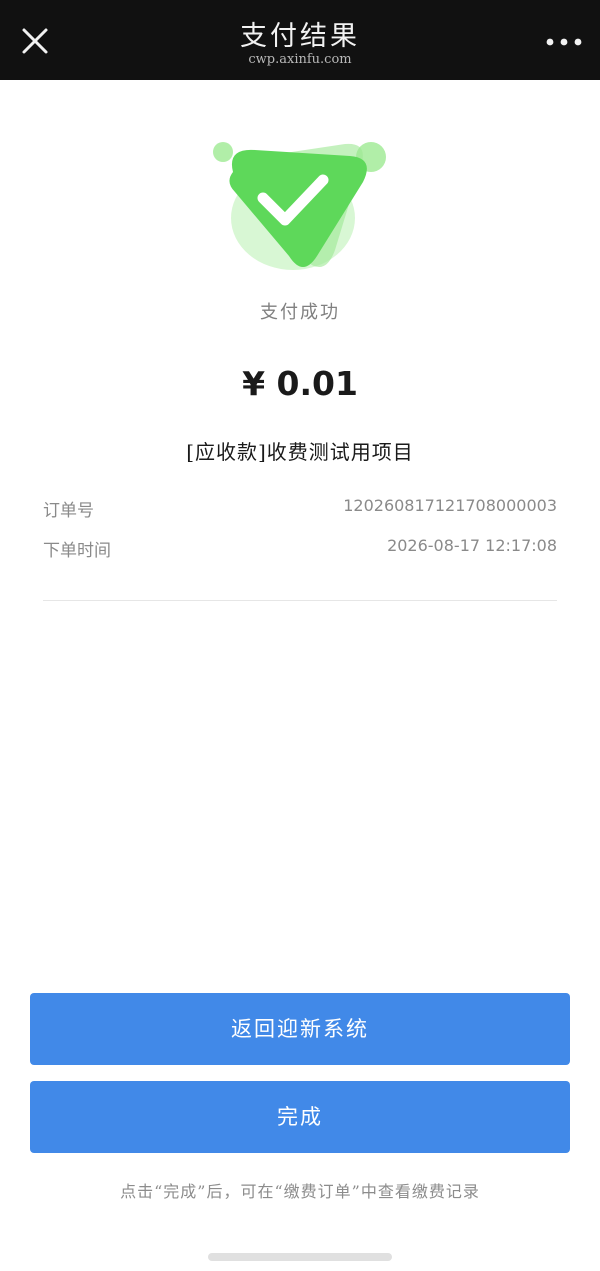 The width and height of the screenshot is (600, 1271). What do you see at coordinates (564, 42) in the screenshot?
I see `more-dots-icon` at bounding box center [564, 42].